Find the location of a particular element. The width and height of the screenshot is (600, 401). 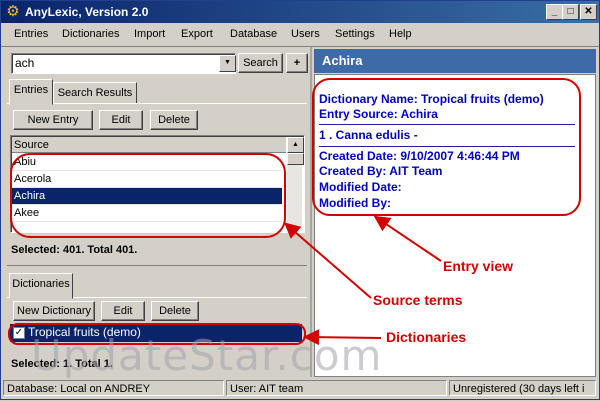

entry-view-arrow is located at coordinates (407, 238).